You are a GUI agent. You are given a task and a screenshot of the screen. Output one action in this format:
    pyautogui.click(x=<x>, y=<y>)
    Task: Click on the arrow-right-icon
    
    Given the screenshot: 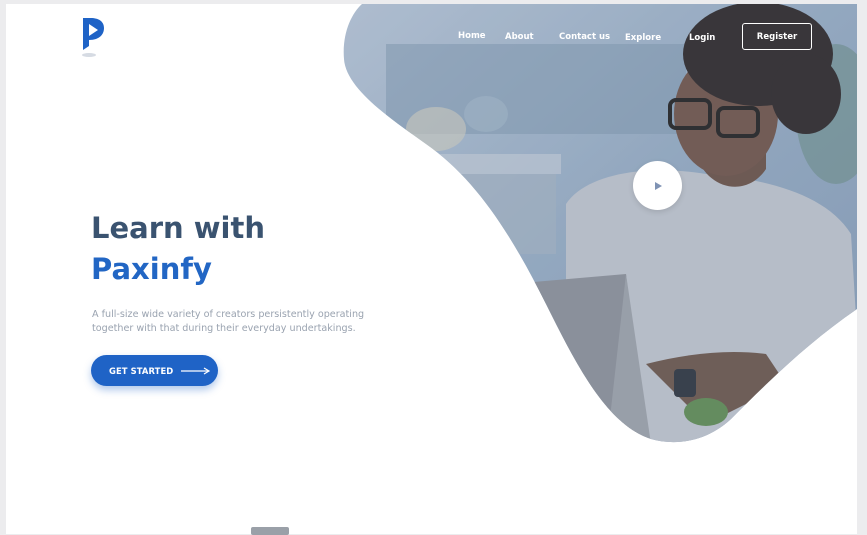 What is the action you would take?
    pyautogui.click(x=196, y=370)
    